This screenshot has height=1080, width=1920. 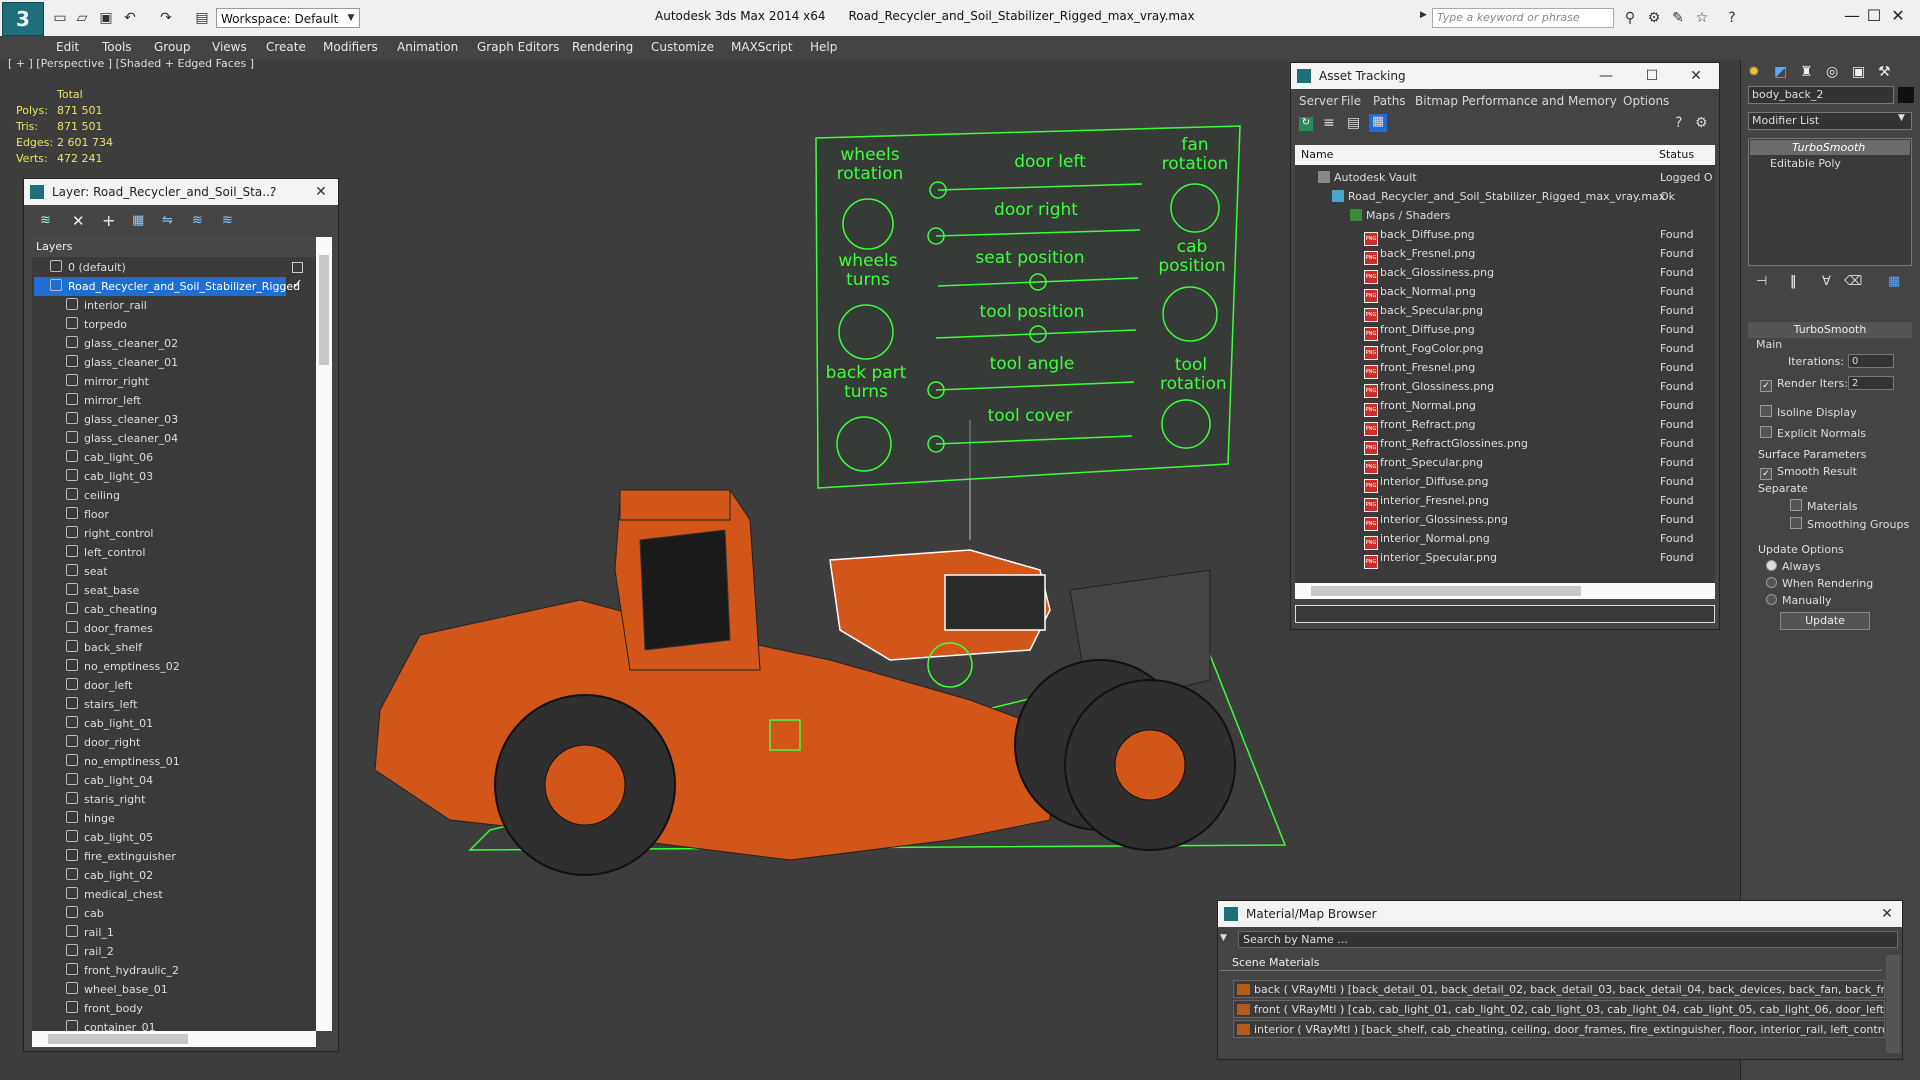 What do you see at coordinates (1823, 506) in the screenshot?
I see `materials-option: Materials` at bounding box center [1823, 506].